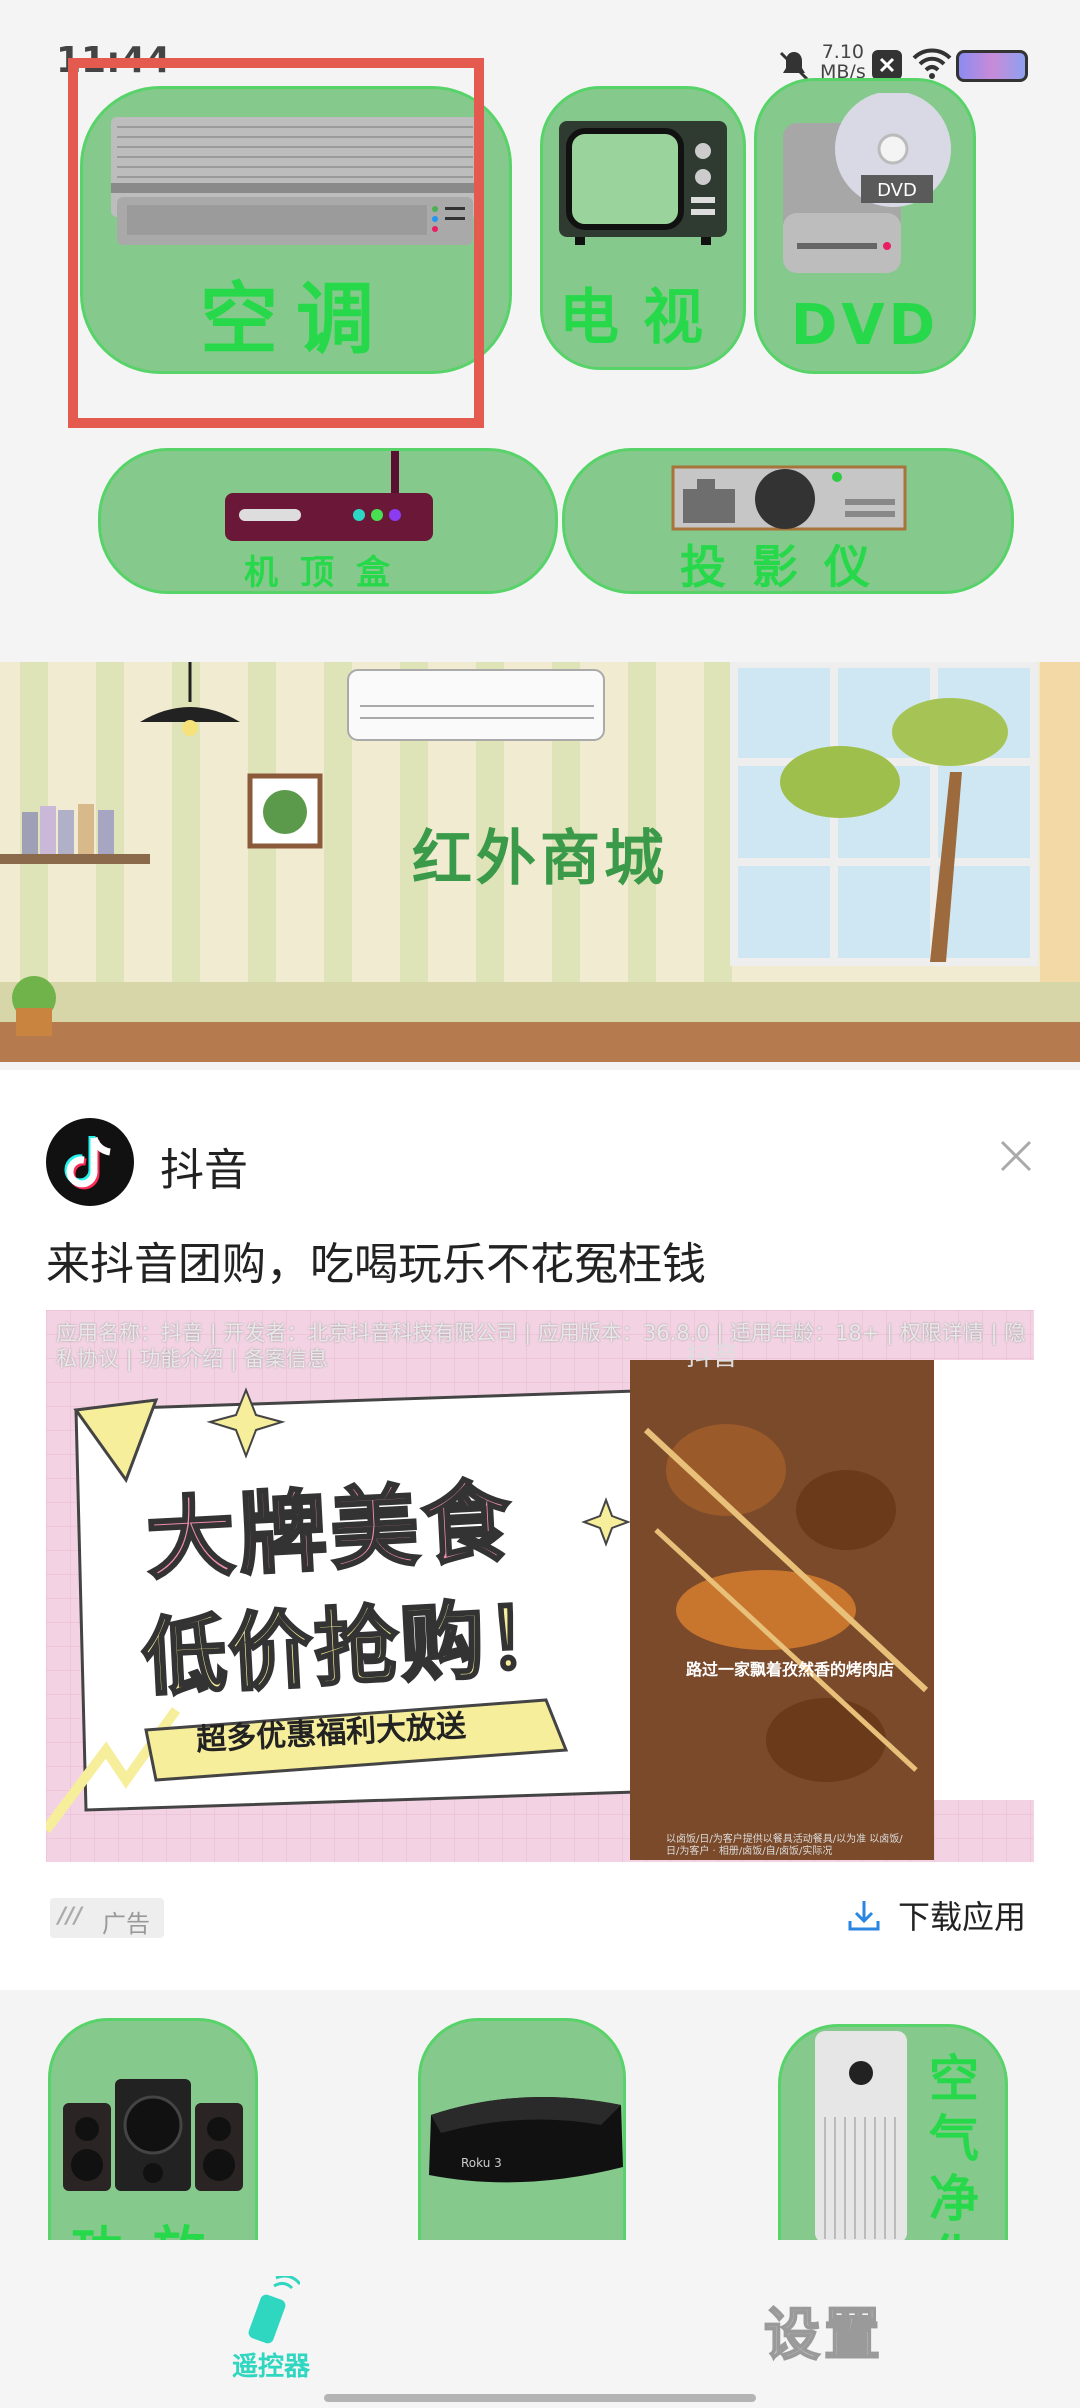  I want to click on device-tile-tv: 电视, so click(643, 228).